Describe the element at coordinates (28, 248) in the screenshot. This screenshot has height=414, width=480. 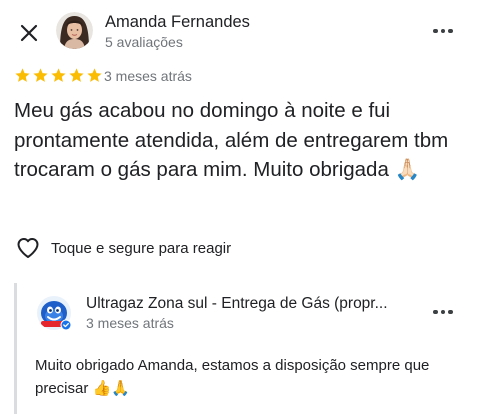
I see `heart-outline-icon` at that location.